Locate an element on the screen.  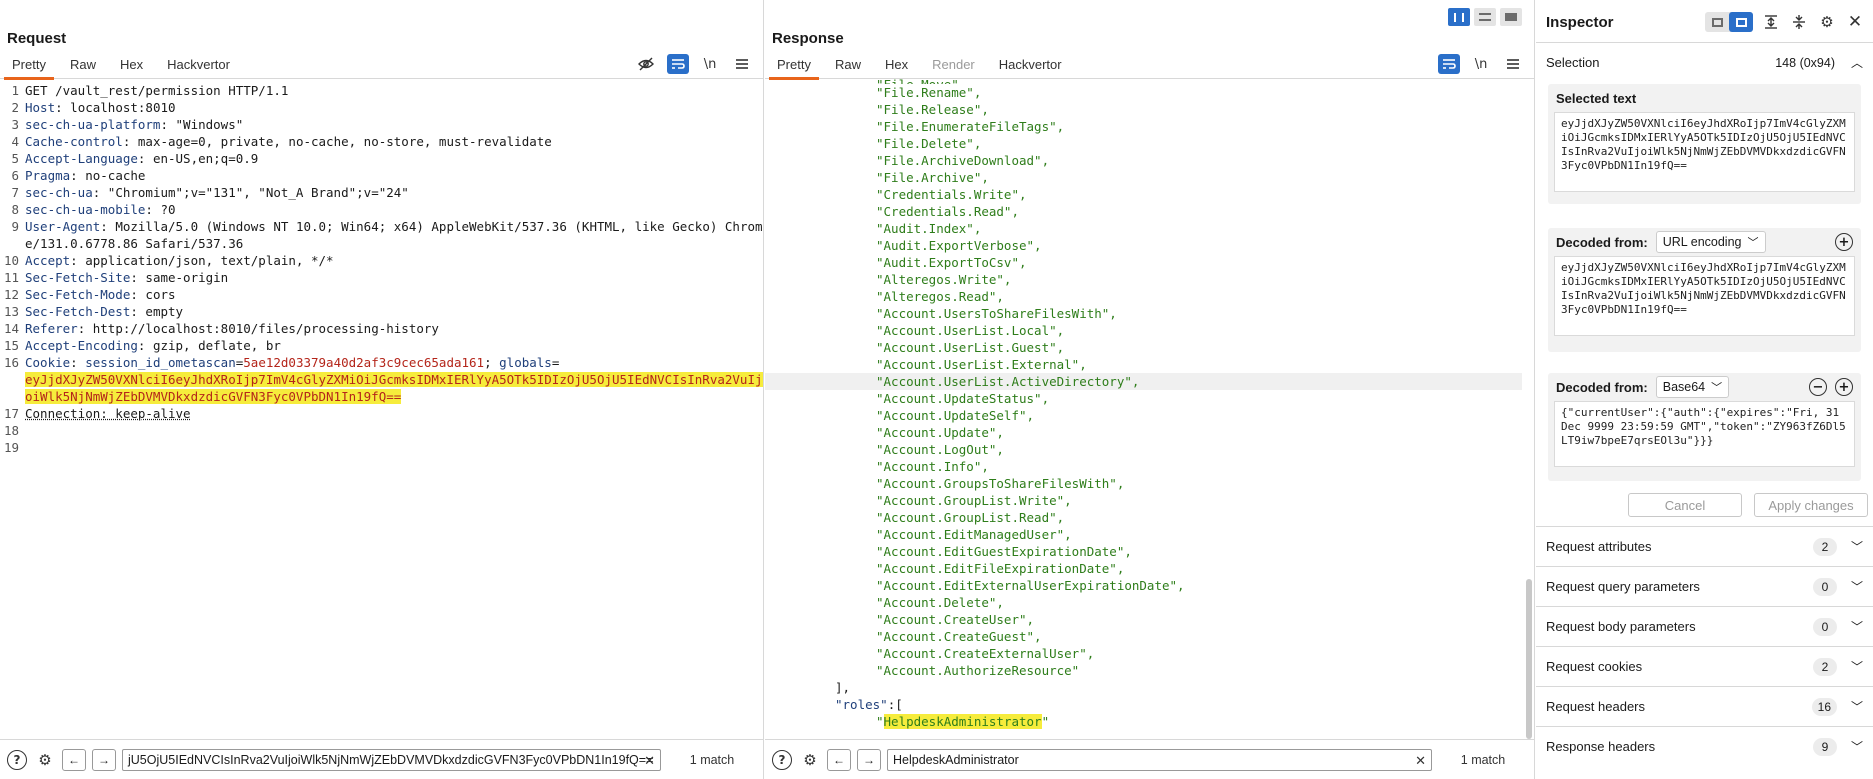
inspector-layout-toggle is located at coordinates (1729, 22).